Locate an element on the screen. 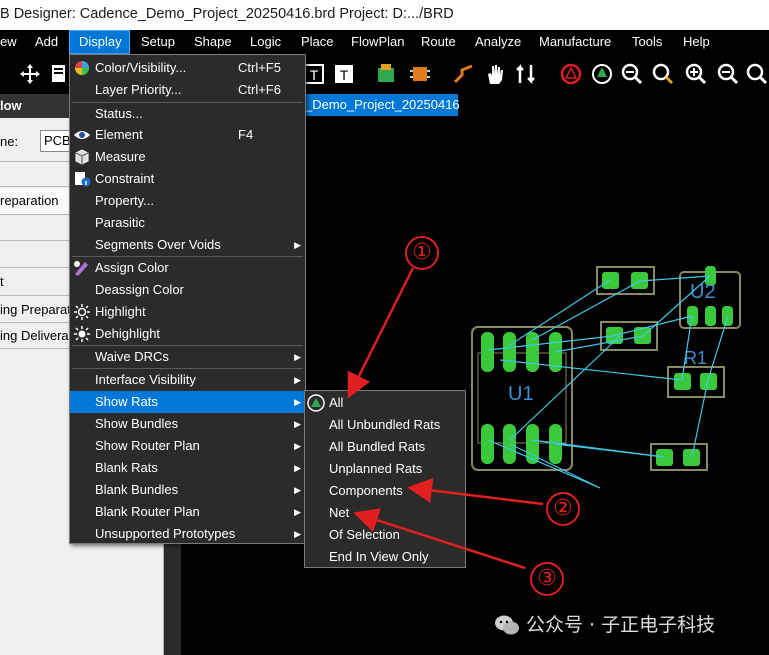 Image resolution: width=769 pixels, height=655 pixels. menu-item-interface-visibility: Interface Visibility ▶ is located at coordinates (187, 380).